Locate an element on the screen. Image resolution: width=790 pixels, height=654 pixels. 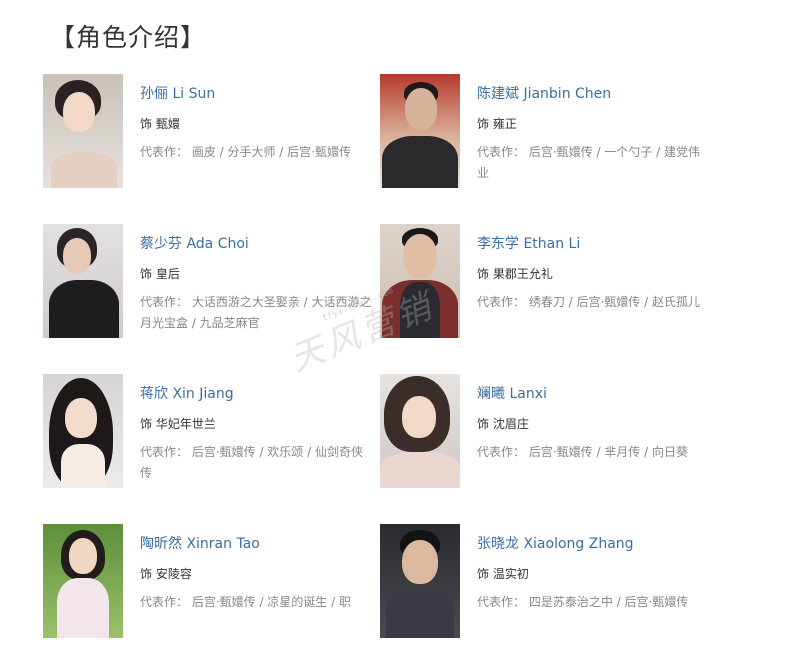
actor-name-link: 蔡少芬 Ada Choi is located at coordinates (256, 243).